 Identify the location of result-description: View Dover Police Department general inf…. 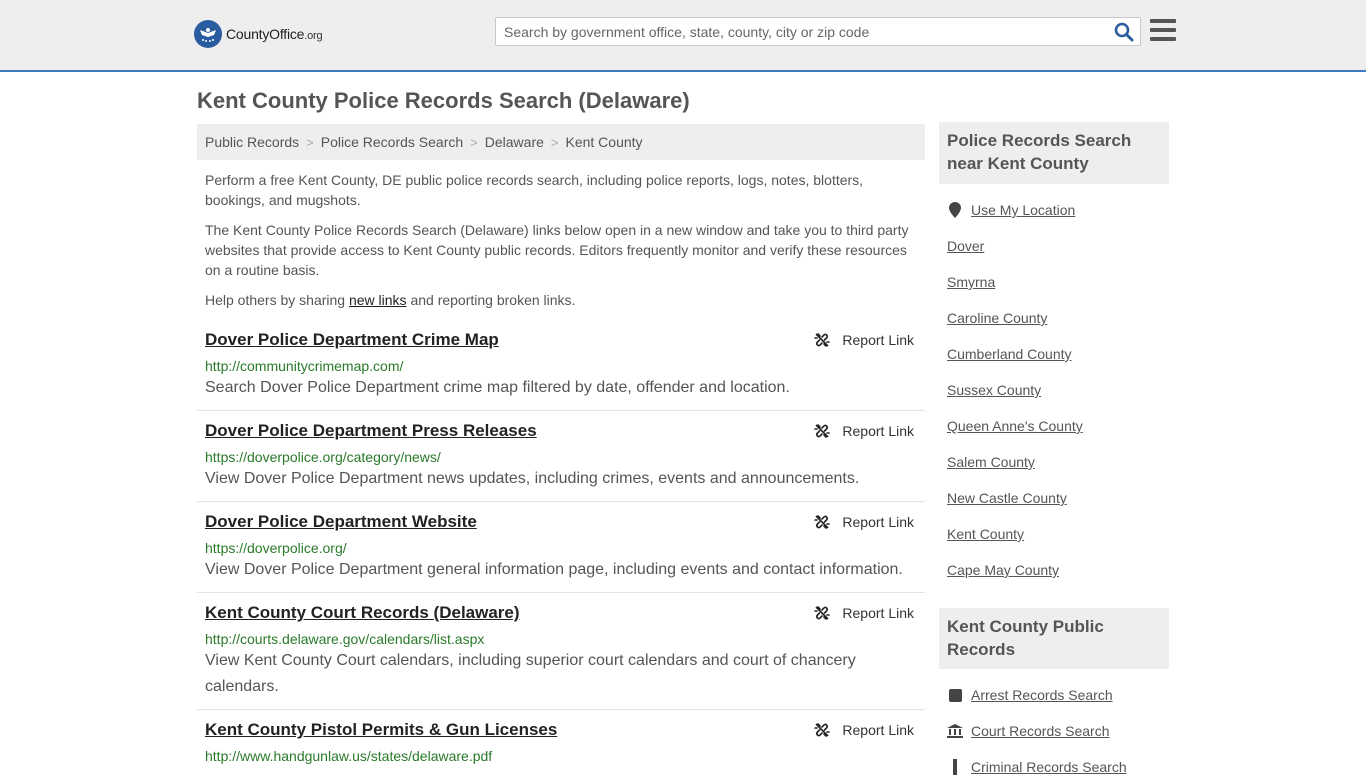
(554, 569).